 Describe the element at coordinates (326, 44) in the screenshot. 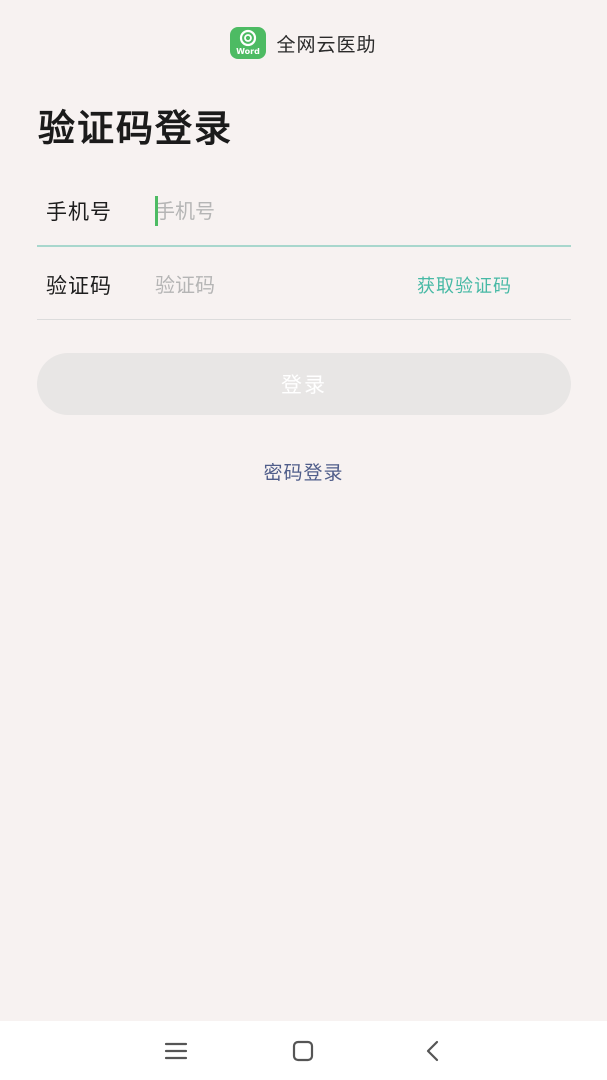

I see `app-name: 全网云医助` at that location.